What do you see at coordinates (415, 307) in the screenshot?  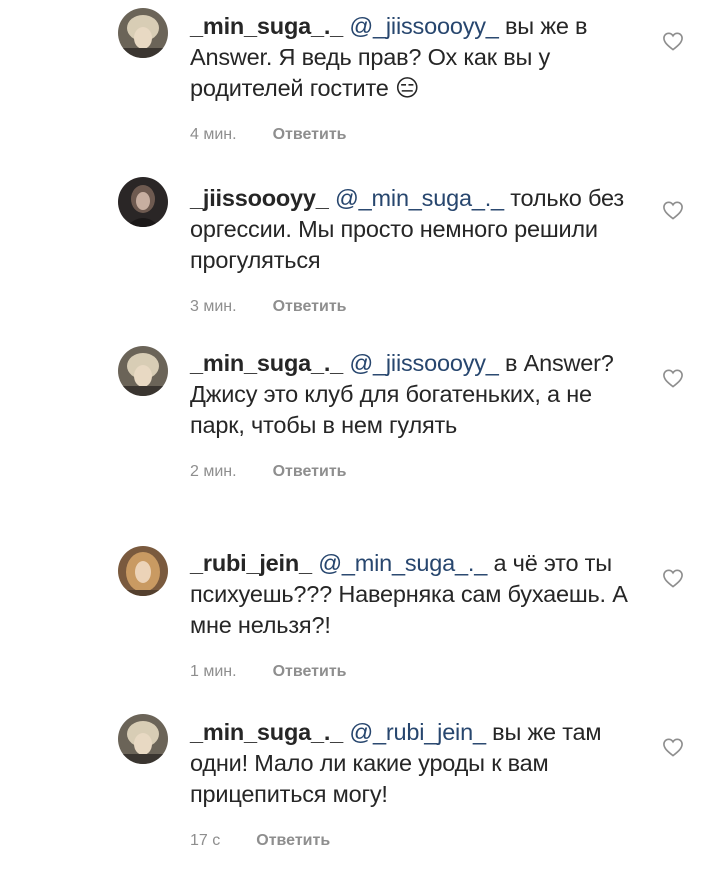 I see `comment-meta: 3 мин. Ответить` at bounding box center [415, 307].